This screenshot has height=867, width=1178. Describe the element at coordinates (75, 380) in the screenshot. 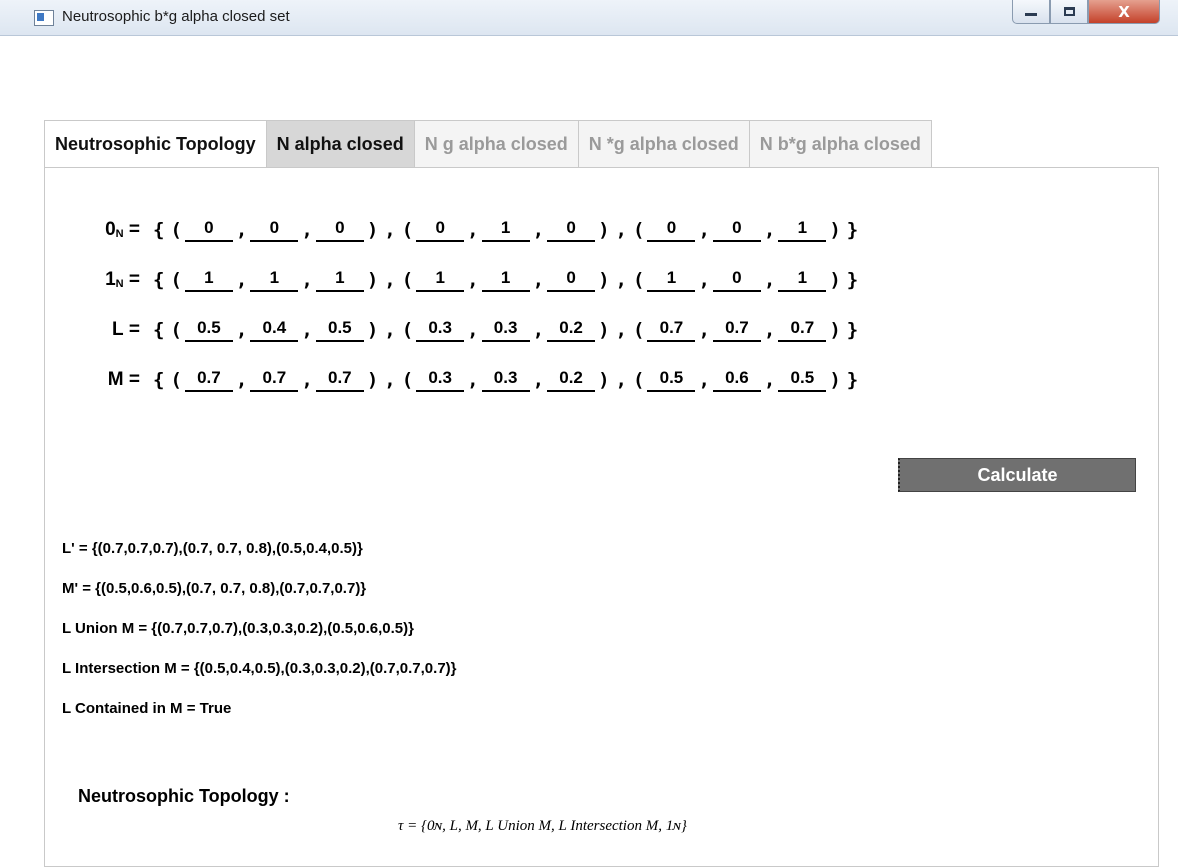

I see `set-label: M =` at that location.